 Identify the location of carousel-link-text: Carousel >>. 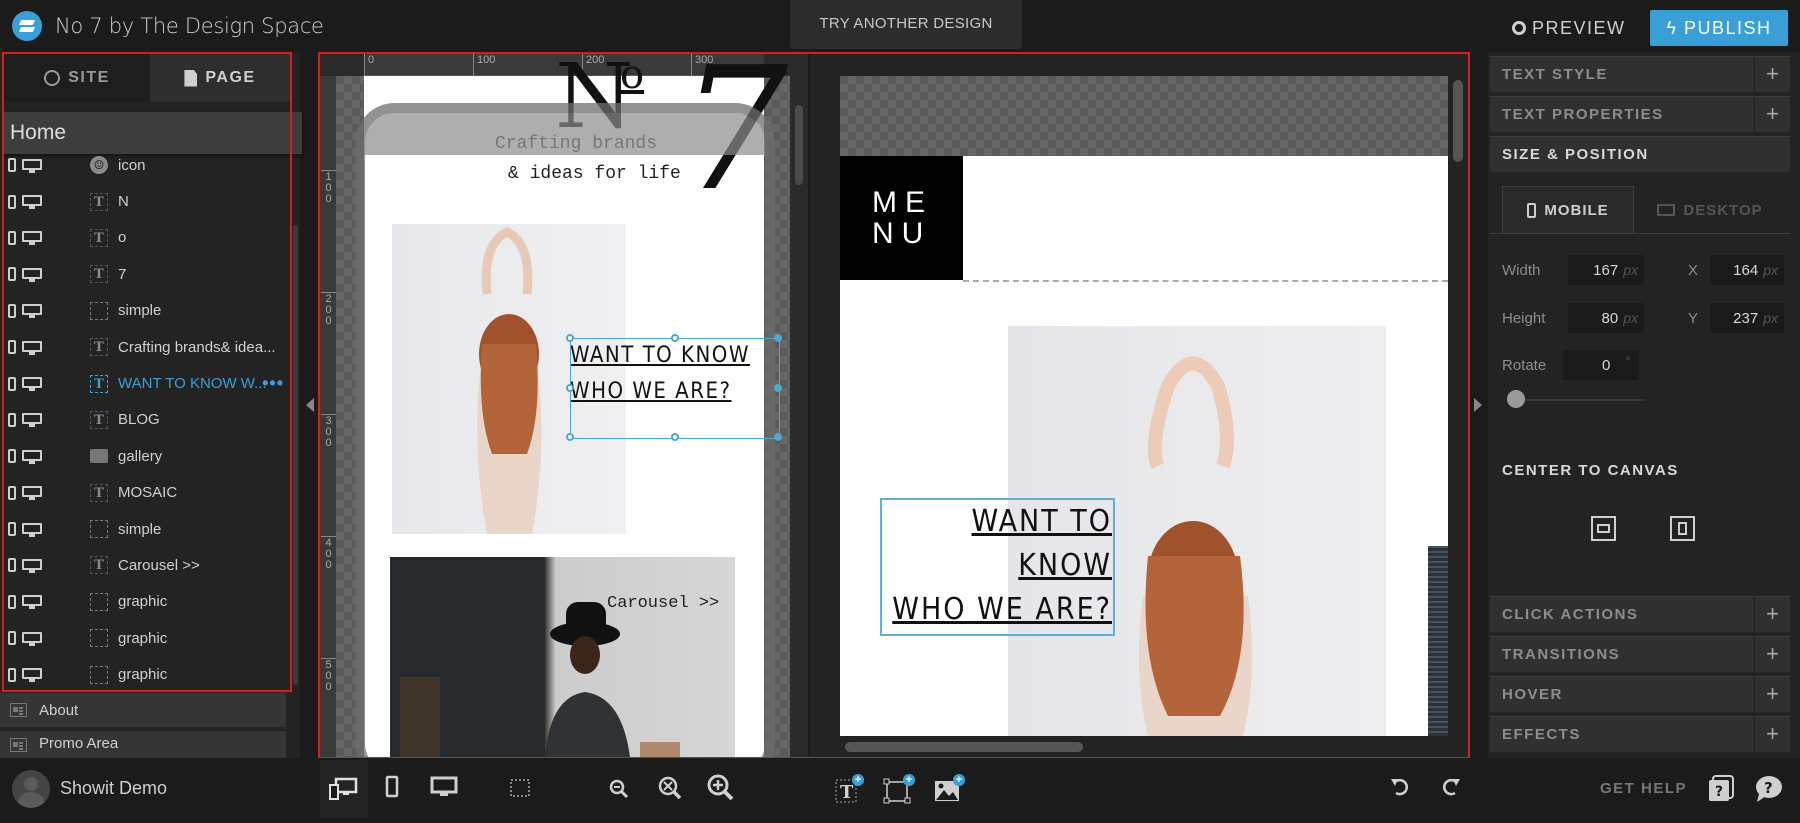
(663, 603).